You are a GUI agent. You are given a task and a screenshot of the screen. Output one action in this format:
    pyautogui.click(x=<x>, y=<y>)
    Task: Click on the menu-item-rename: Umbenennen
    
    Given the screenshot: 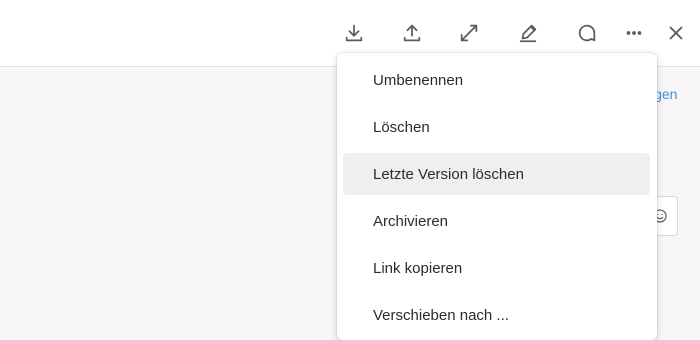 What is the action you would take?
    pyautogui.click(x=496, y=80)
    